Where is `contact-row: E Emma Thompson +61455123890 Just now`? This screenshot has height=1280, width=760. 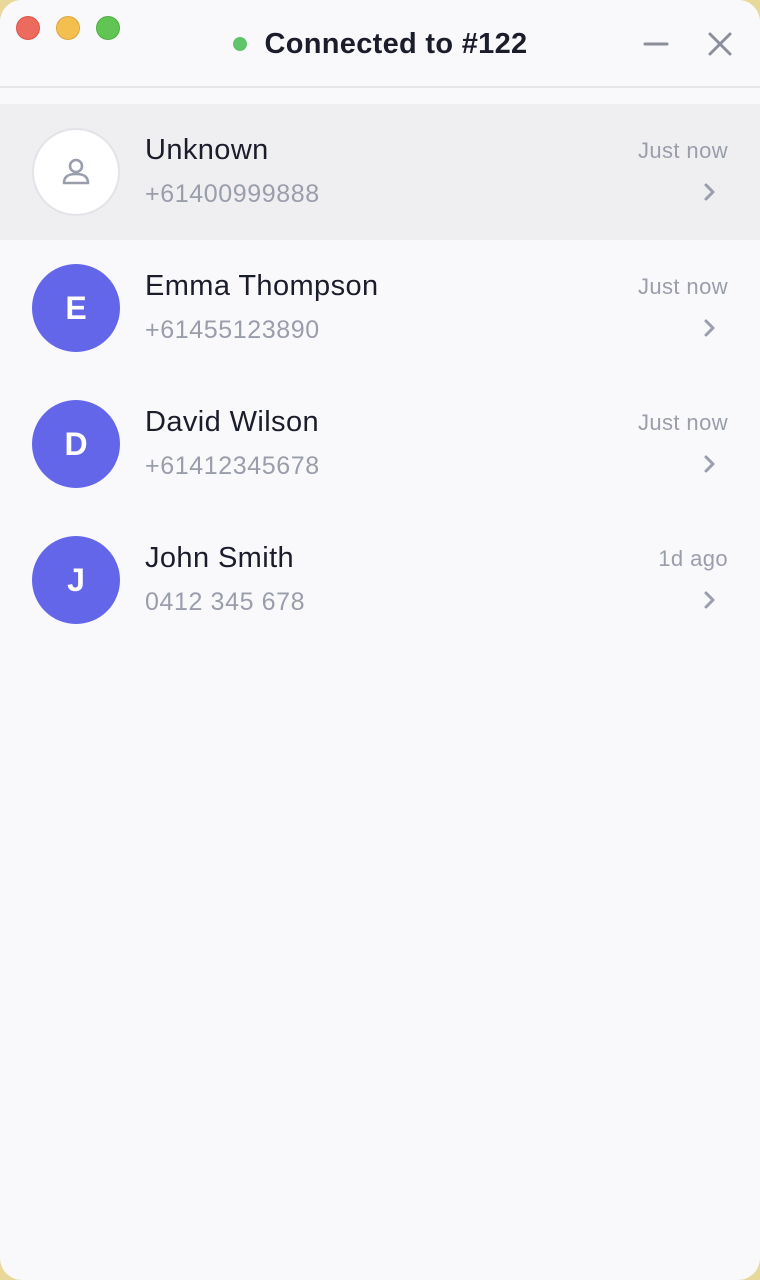 contact-row: E Emma Thompson +61455123890 Just now is located at coordinates (380, 308).